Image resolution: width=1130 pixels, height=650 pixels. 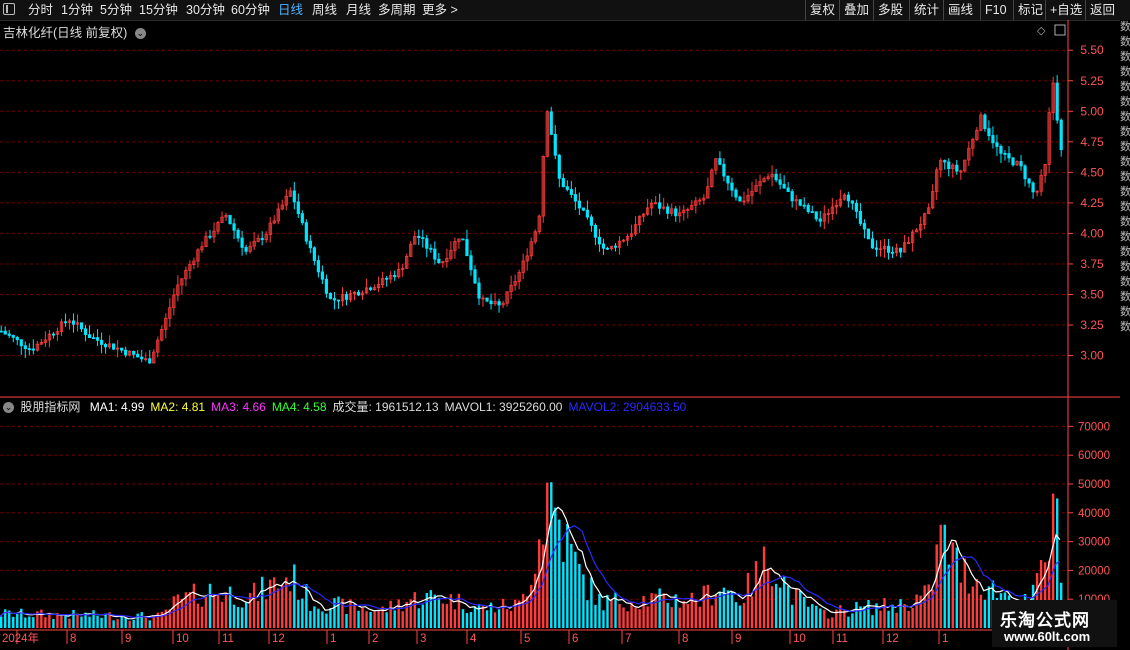 I want to click on date-tick-label: 1, so click(x=333, y=639).